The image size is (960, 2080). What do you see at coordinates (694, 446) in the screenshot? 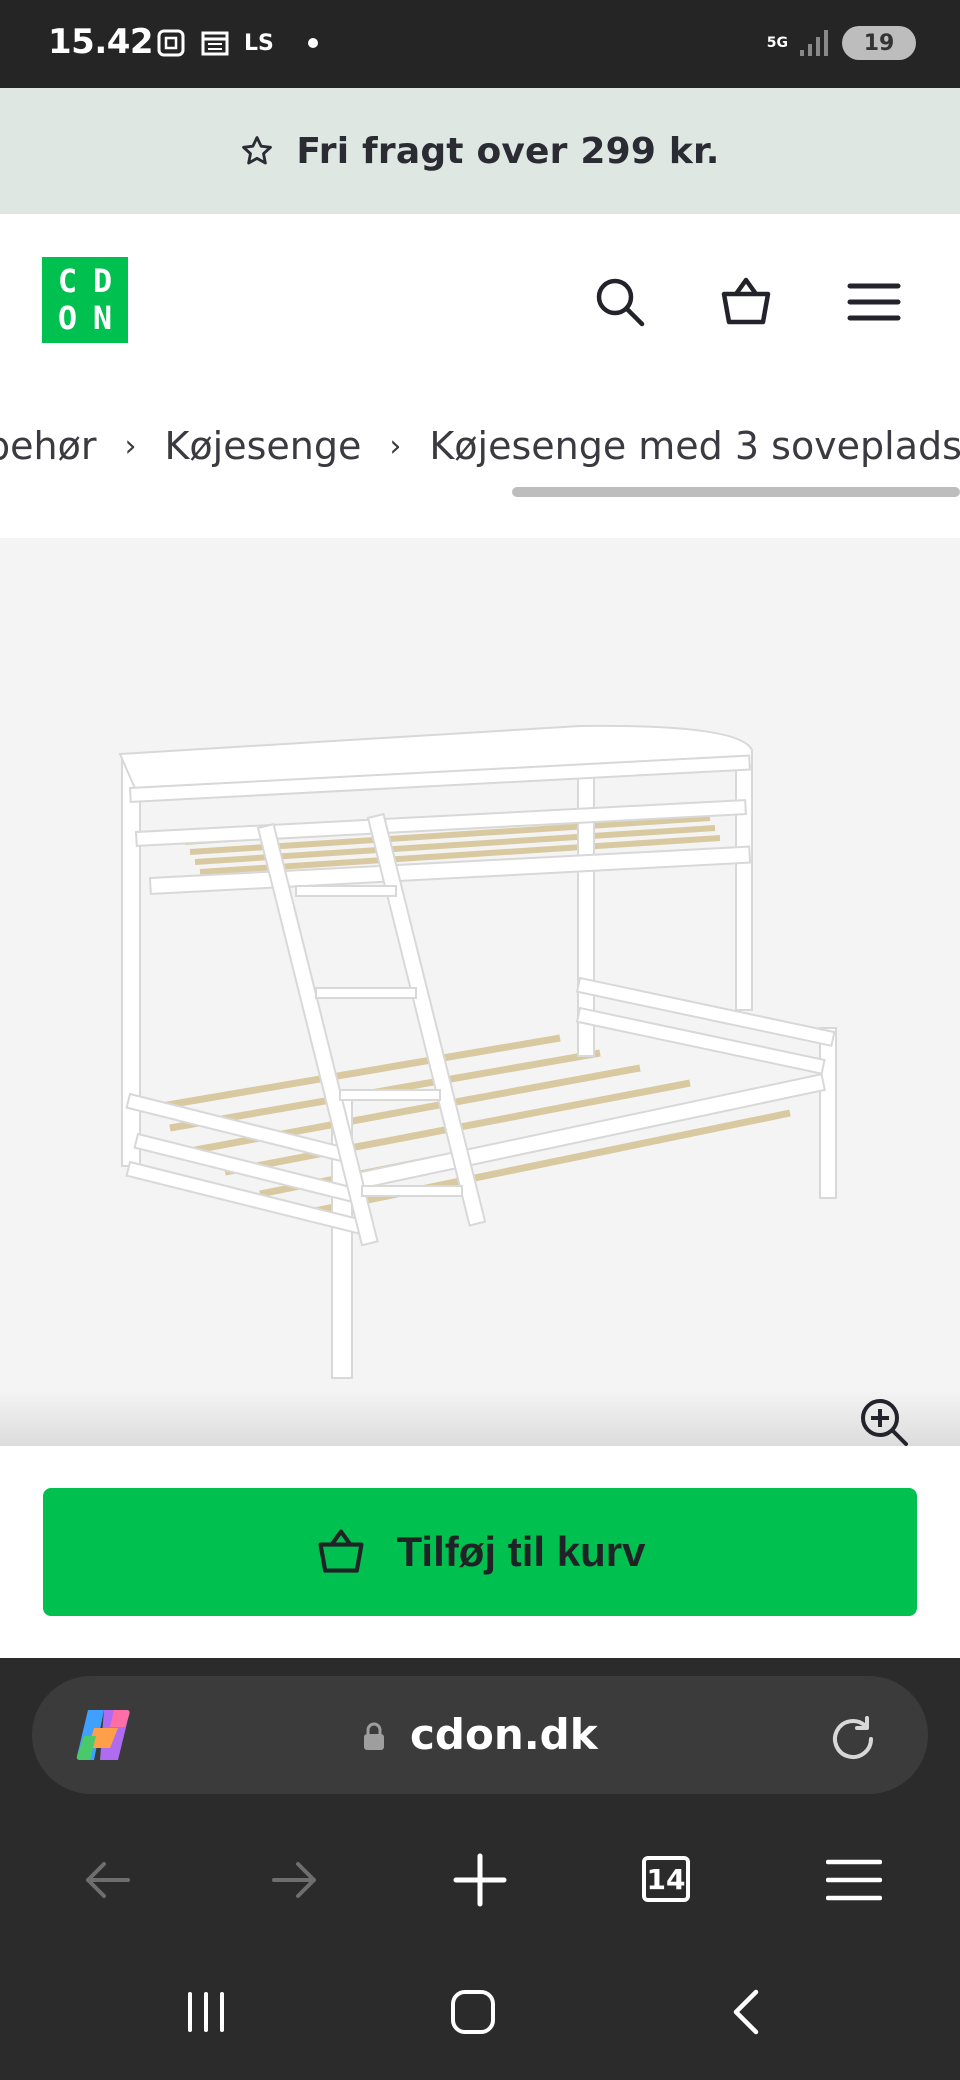
I see `breadcrumb-item-current: Køjesenge med 3 sovepladser` at bounding box center [694, 446].